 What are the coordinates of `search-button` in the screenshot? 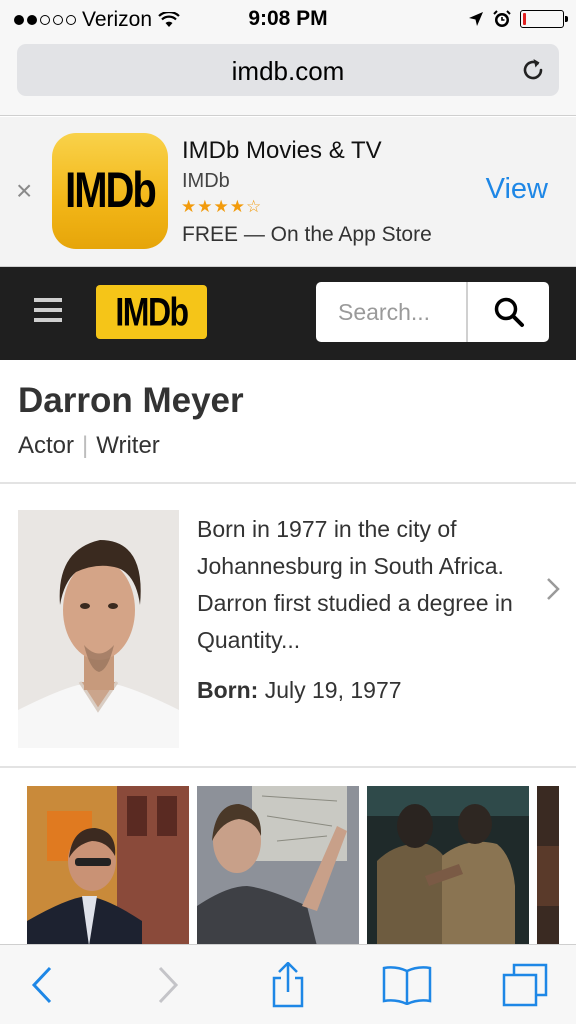 It's located at (508, 312).